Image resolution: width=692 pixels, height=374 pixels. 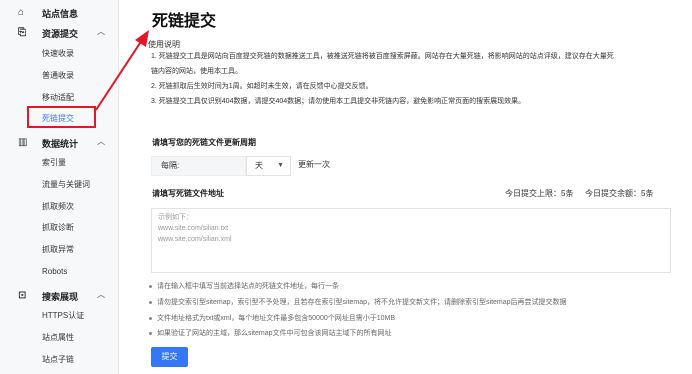 What do you see at coordinates (119, 75) in the screenshot?
I see `annotation-arrow-line` at bounding box center [119, 75].